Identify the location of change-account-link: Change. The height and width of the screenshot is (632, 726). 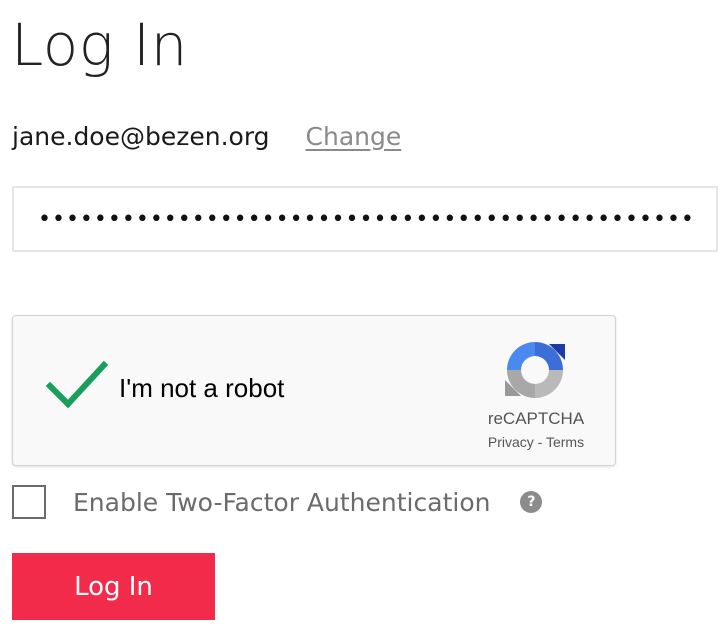
(354, 136).